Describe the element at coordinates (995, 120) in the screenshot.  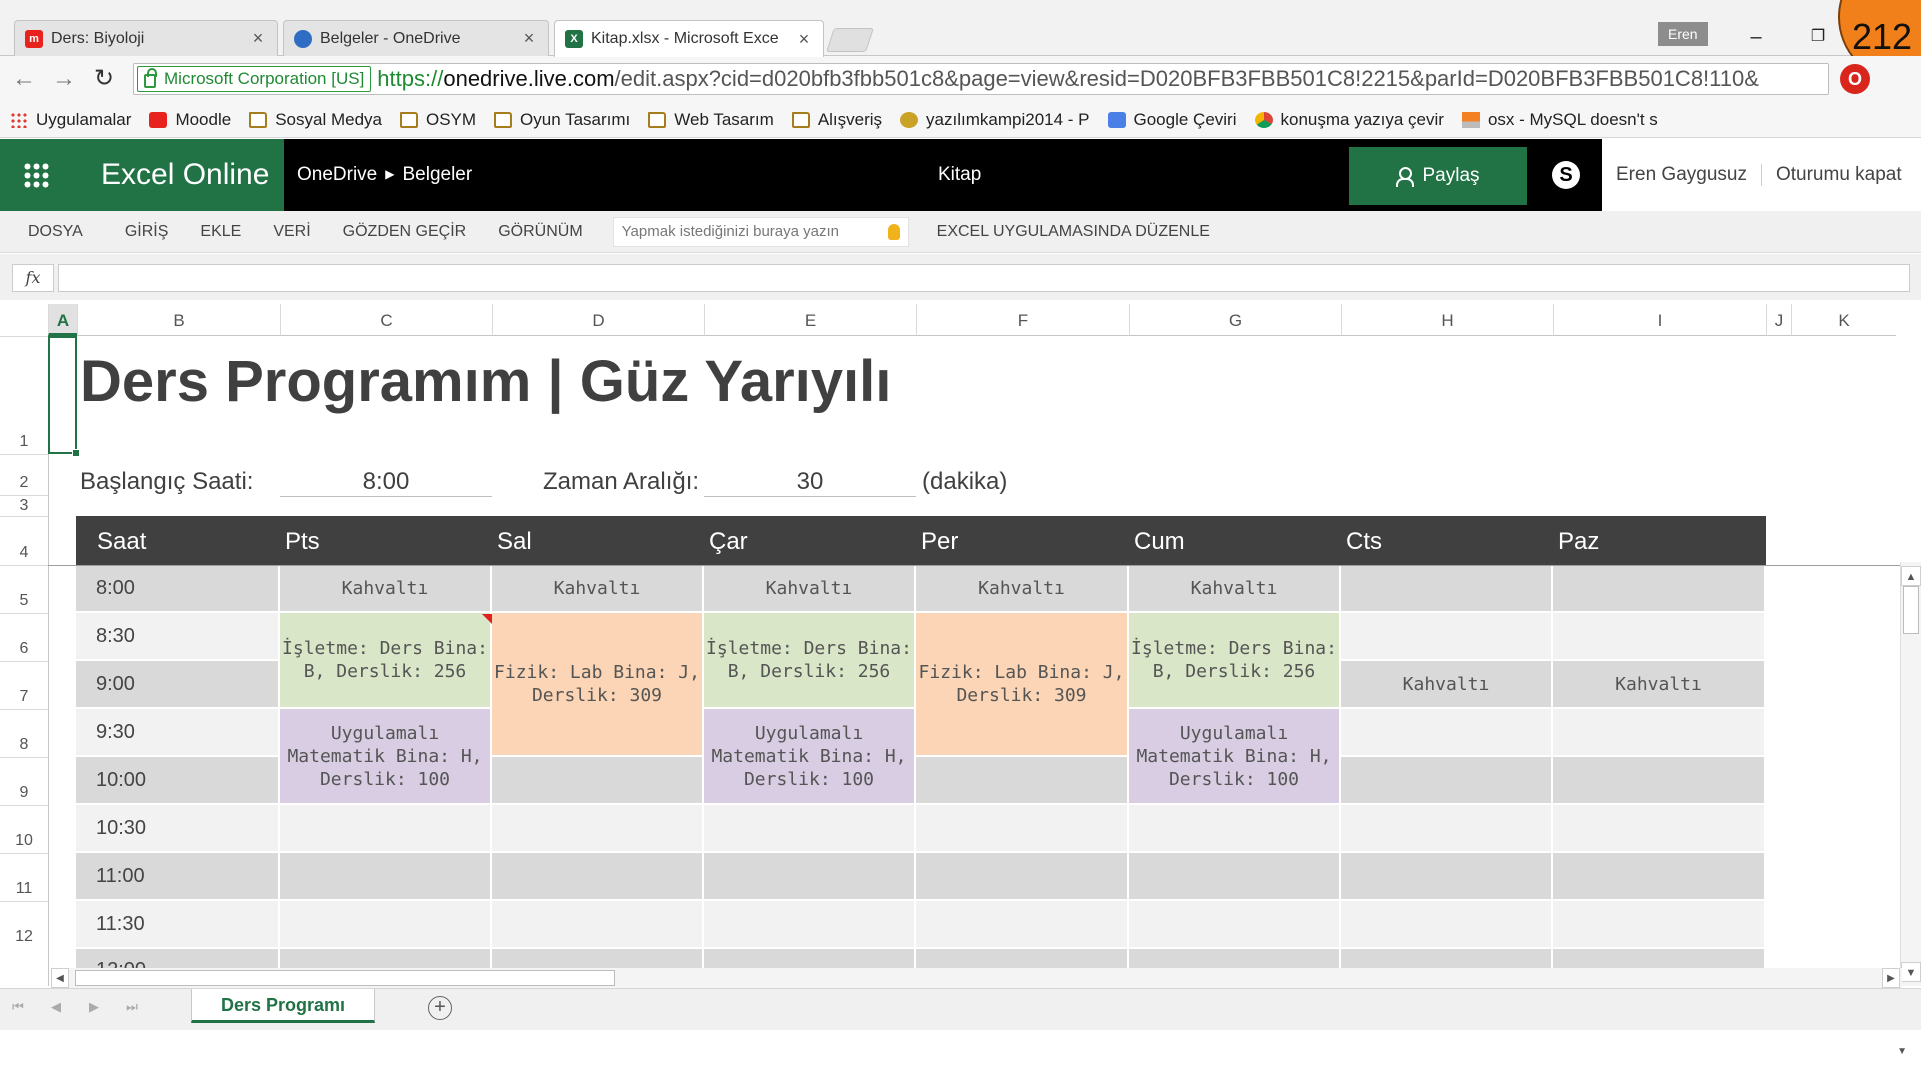
I see `bookmark-yazilimkampi: yazılımkampi2014 - P` at that location.